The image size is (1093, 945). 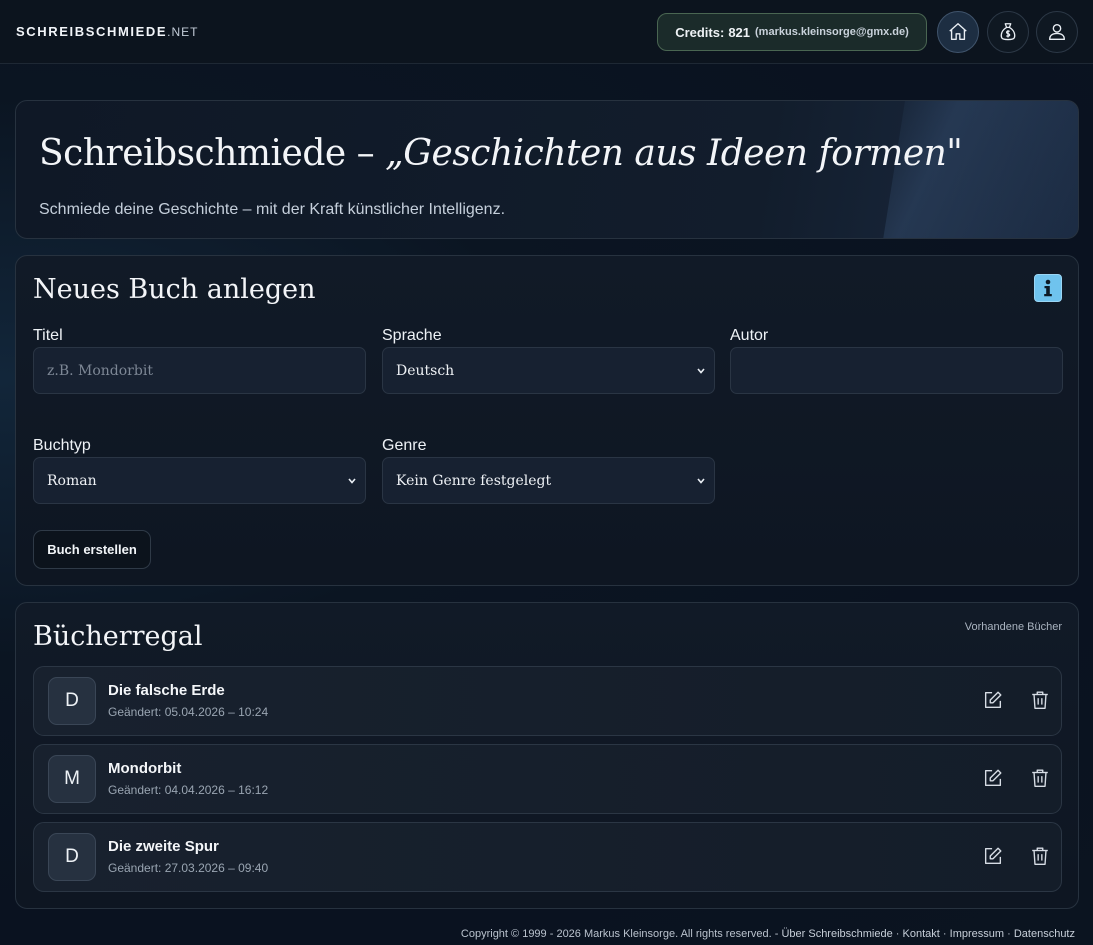 What do you see at coordinates (174, 289) in the screenshot?
I see `new-book-title: Neues Buch anlegen` at bounding box center [174, 289].